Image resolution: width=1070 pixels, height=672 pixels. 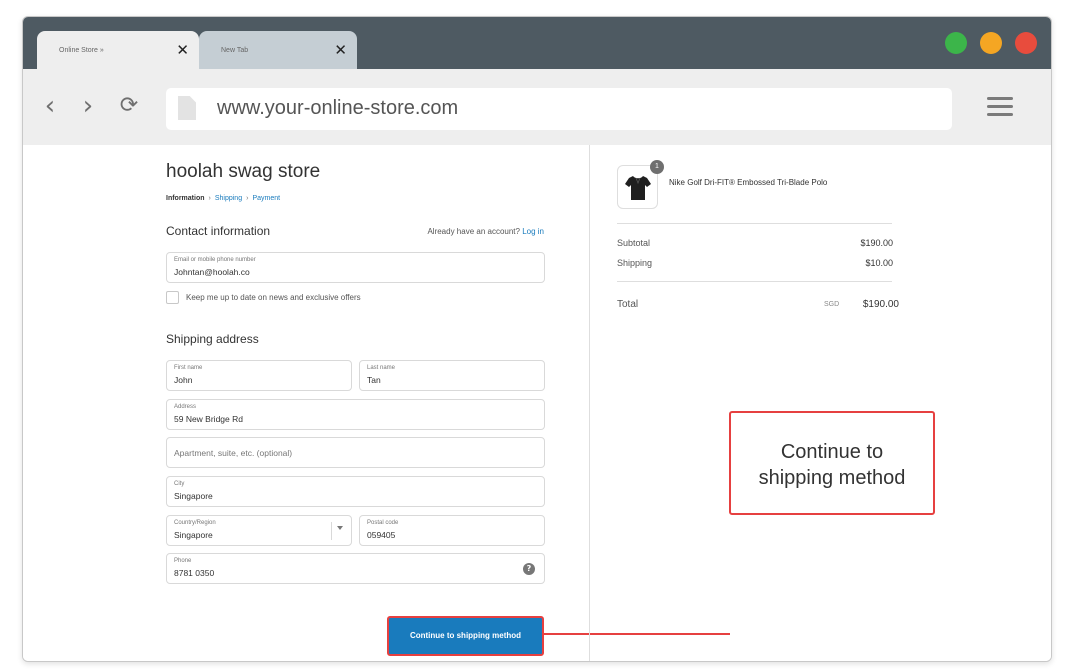 What do you see at coordinates (212, 339) in the screenshot?
I see `shipping-address-title: Shipping address` at bounding box center [212, 339].